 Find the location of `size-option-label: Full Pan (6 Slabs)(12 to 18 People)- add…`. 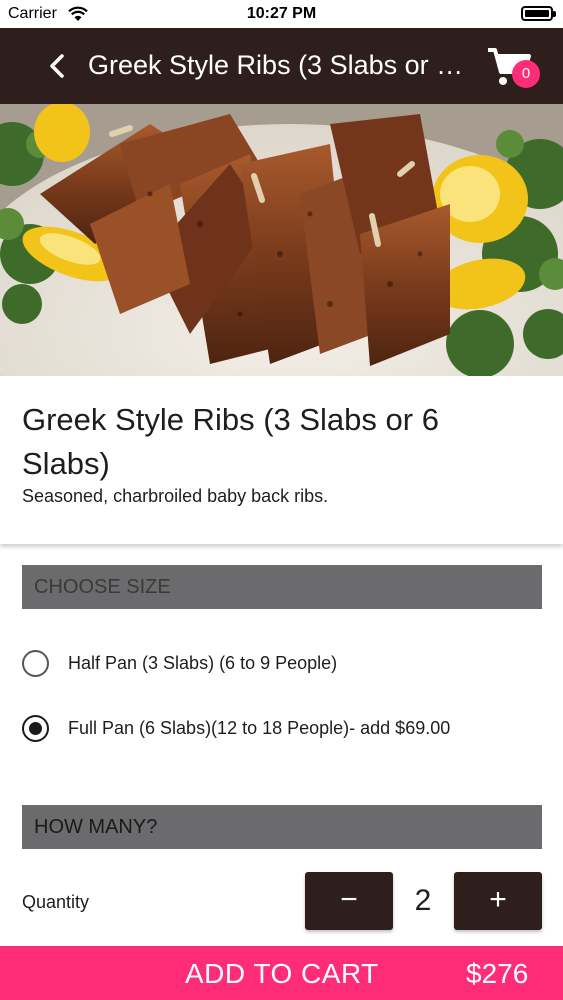

size-option-label: Full Pan (6 Slabs)(12 to 18 People)- add… is located at coordinates (259, 728).